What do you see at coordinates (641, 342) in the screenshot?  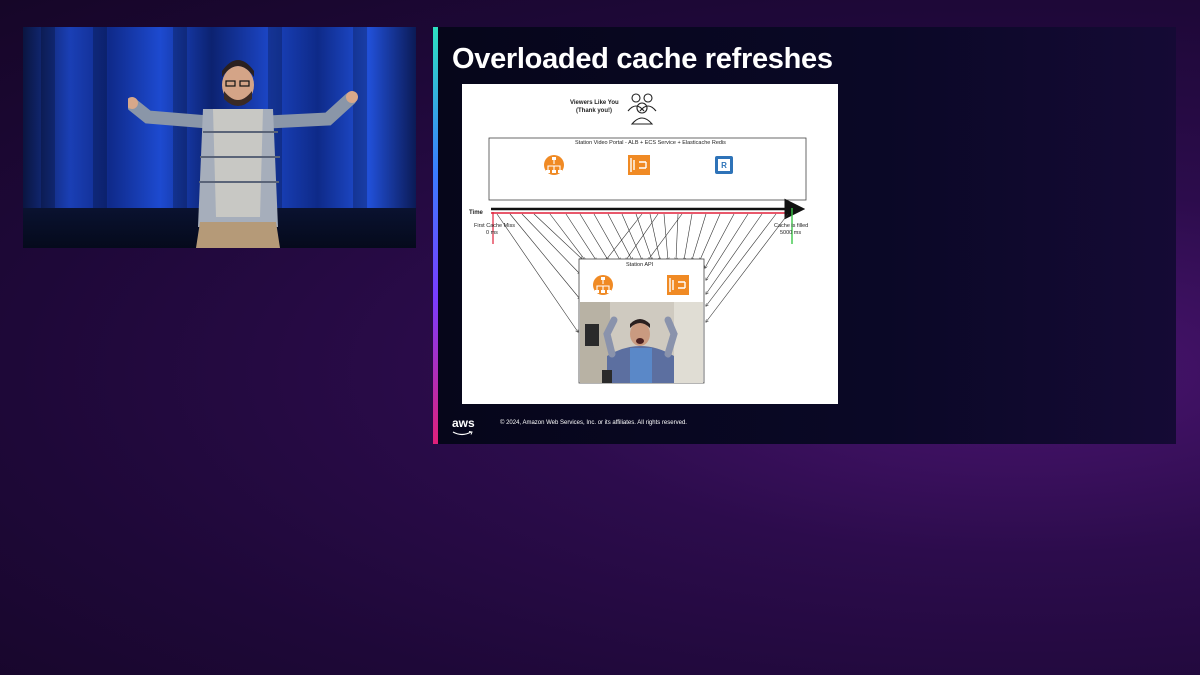 I see `stressed-dev-photo` at bounding box center [641, 342].